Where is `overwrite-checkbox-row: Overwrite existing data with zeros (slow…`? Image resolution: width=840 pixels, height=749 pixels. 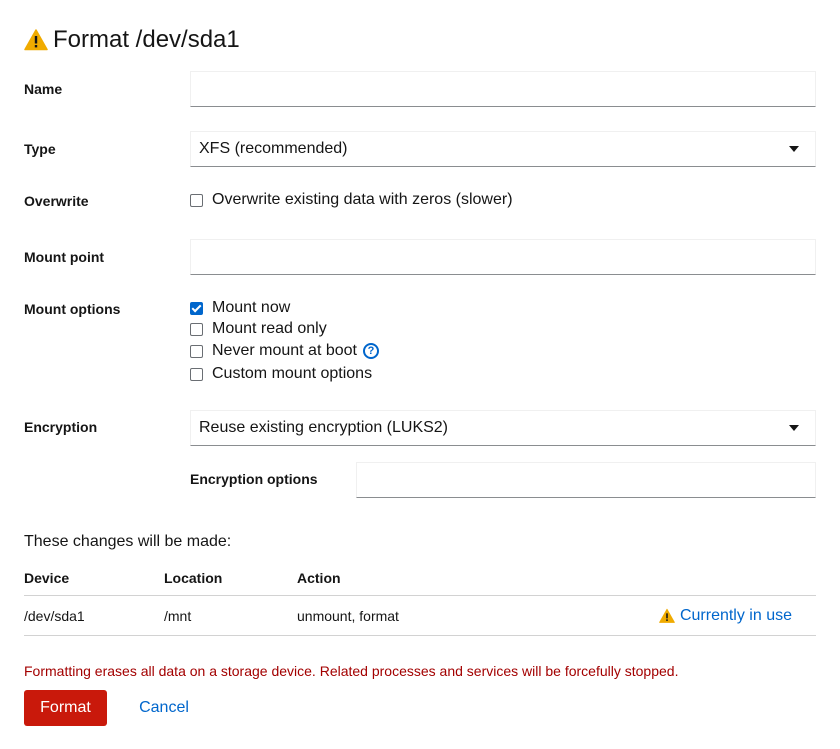 overwrite-checkbox-row: Overwrite existing data with zeros (slow… is located at coordinates (351, 200).